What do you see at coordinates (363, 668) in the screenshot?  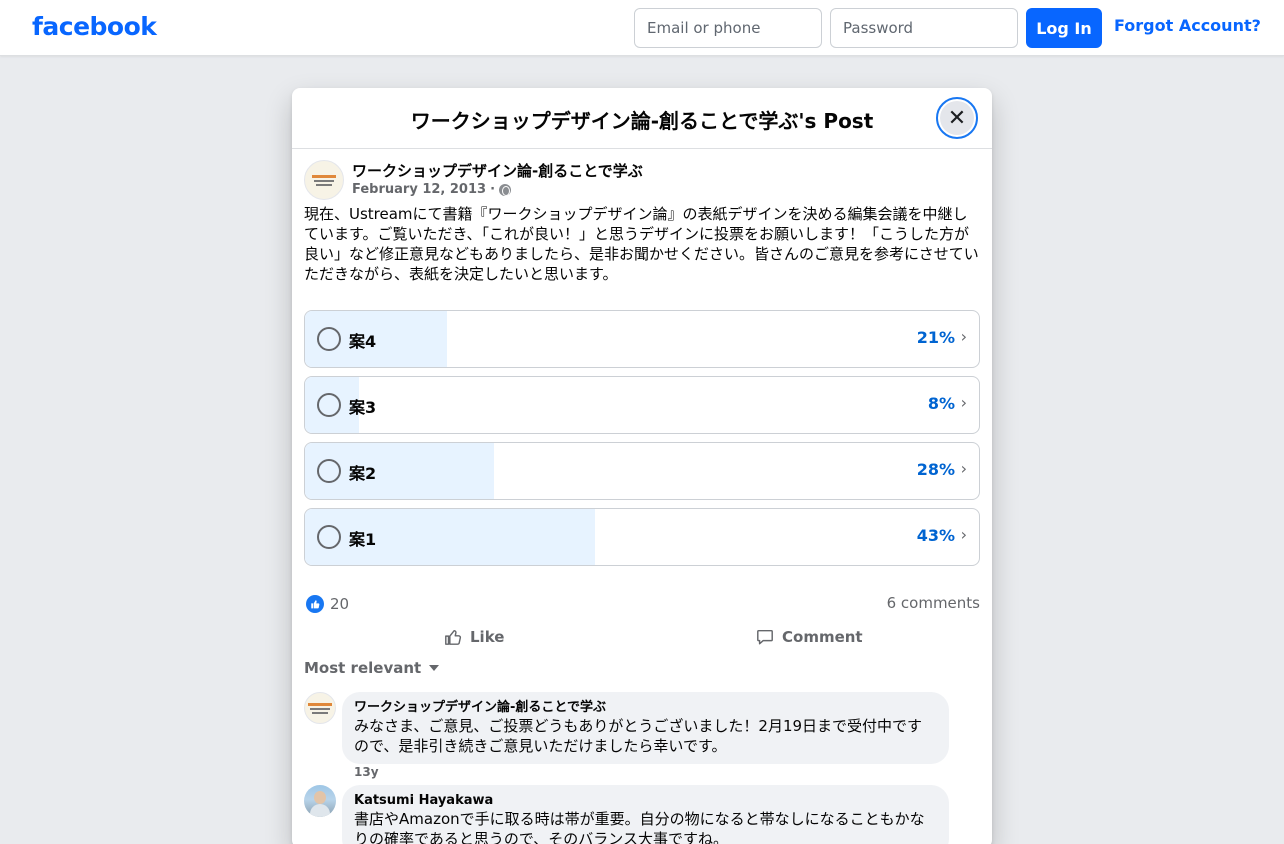 I see `sort-label: Most relevant` at bounding box center [363, 668].